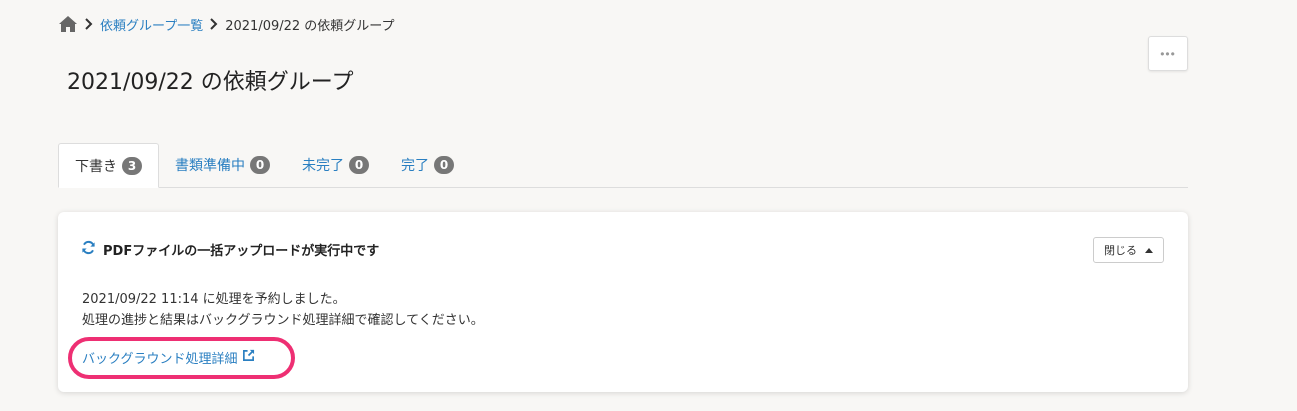 The width and height of the screenshot is (1297, 411). I want to click on home-icon, so click(68, 24).